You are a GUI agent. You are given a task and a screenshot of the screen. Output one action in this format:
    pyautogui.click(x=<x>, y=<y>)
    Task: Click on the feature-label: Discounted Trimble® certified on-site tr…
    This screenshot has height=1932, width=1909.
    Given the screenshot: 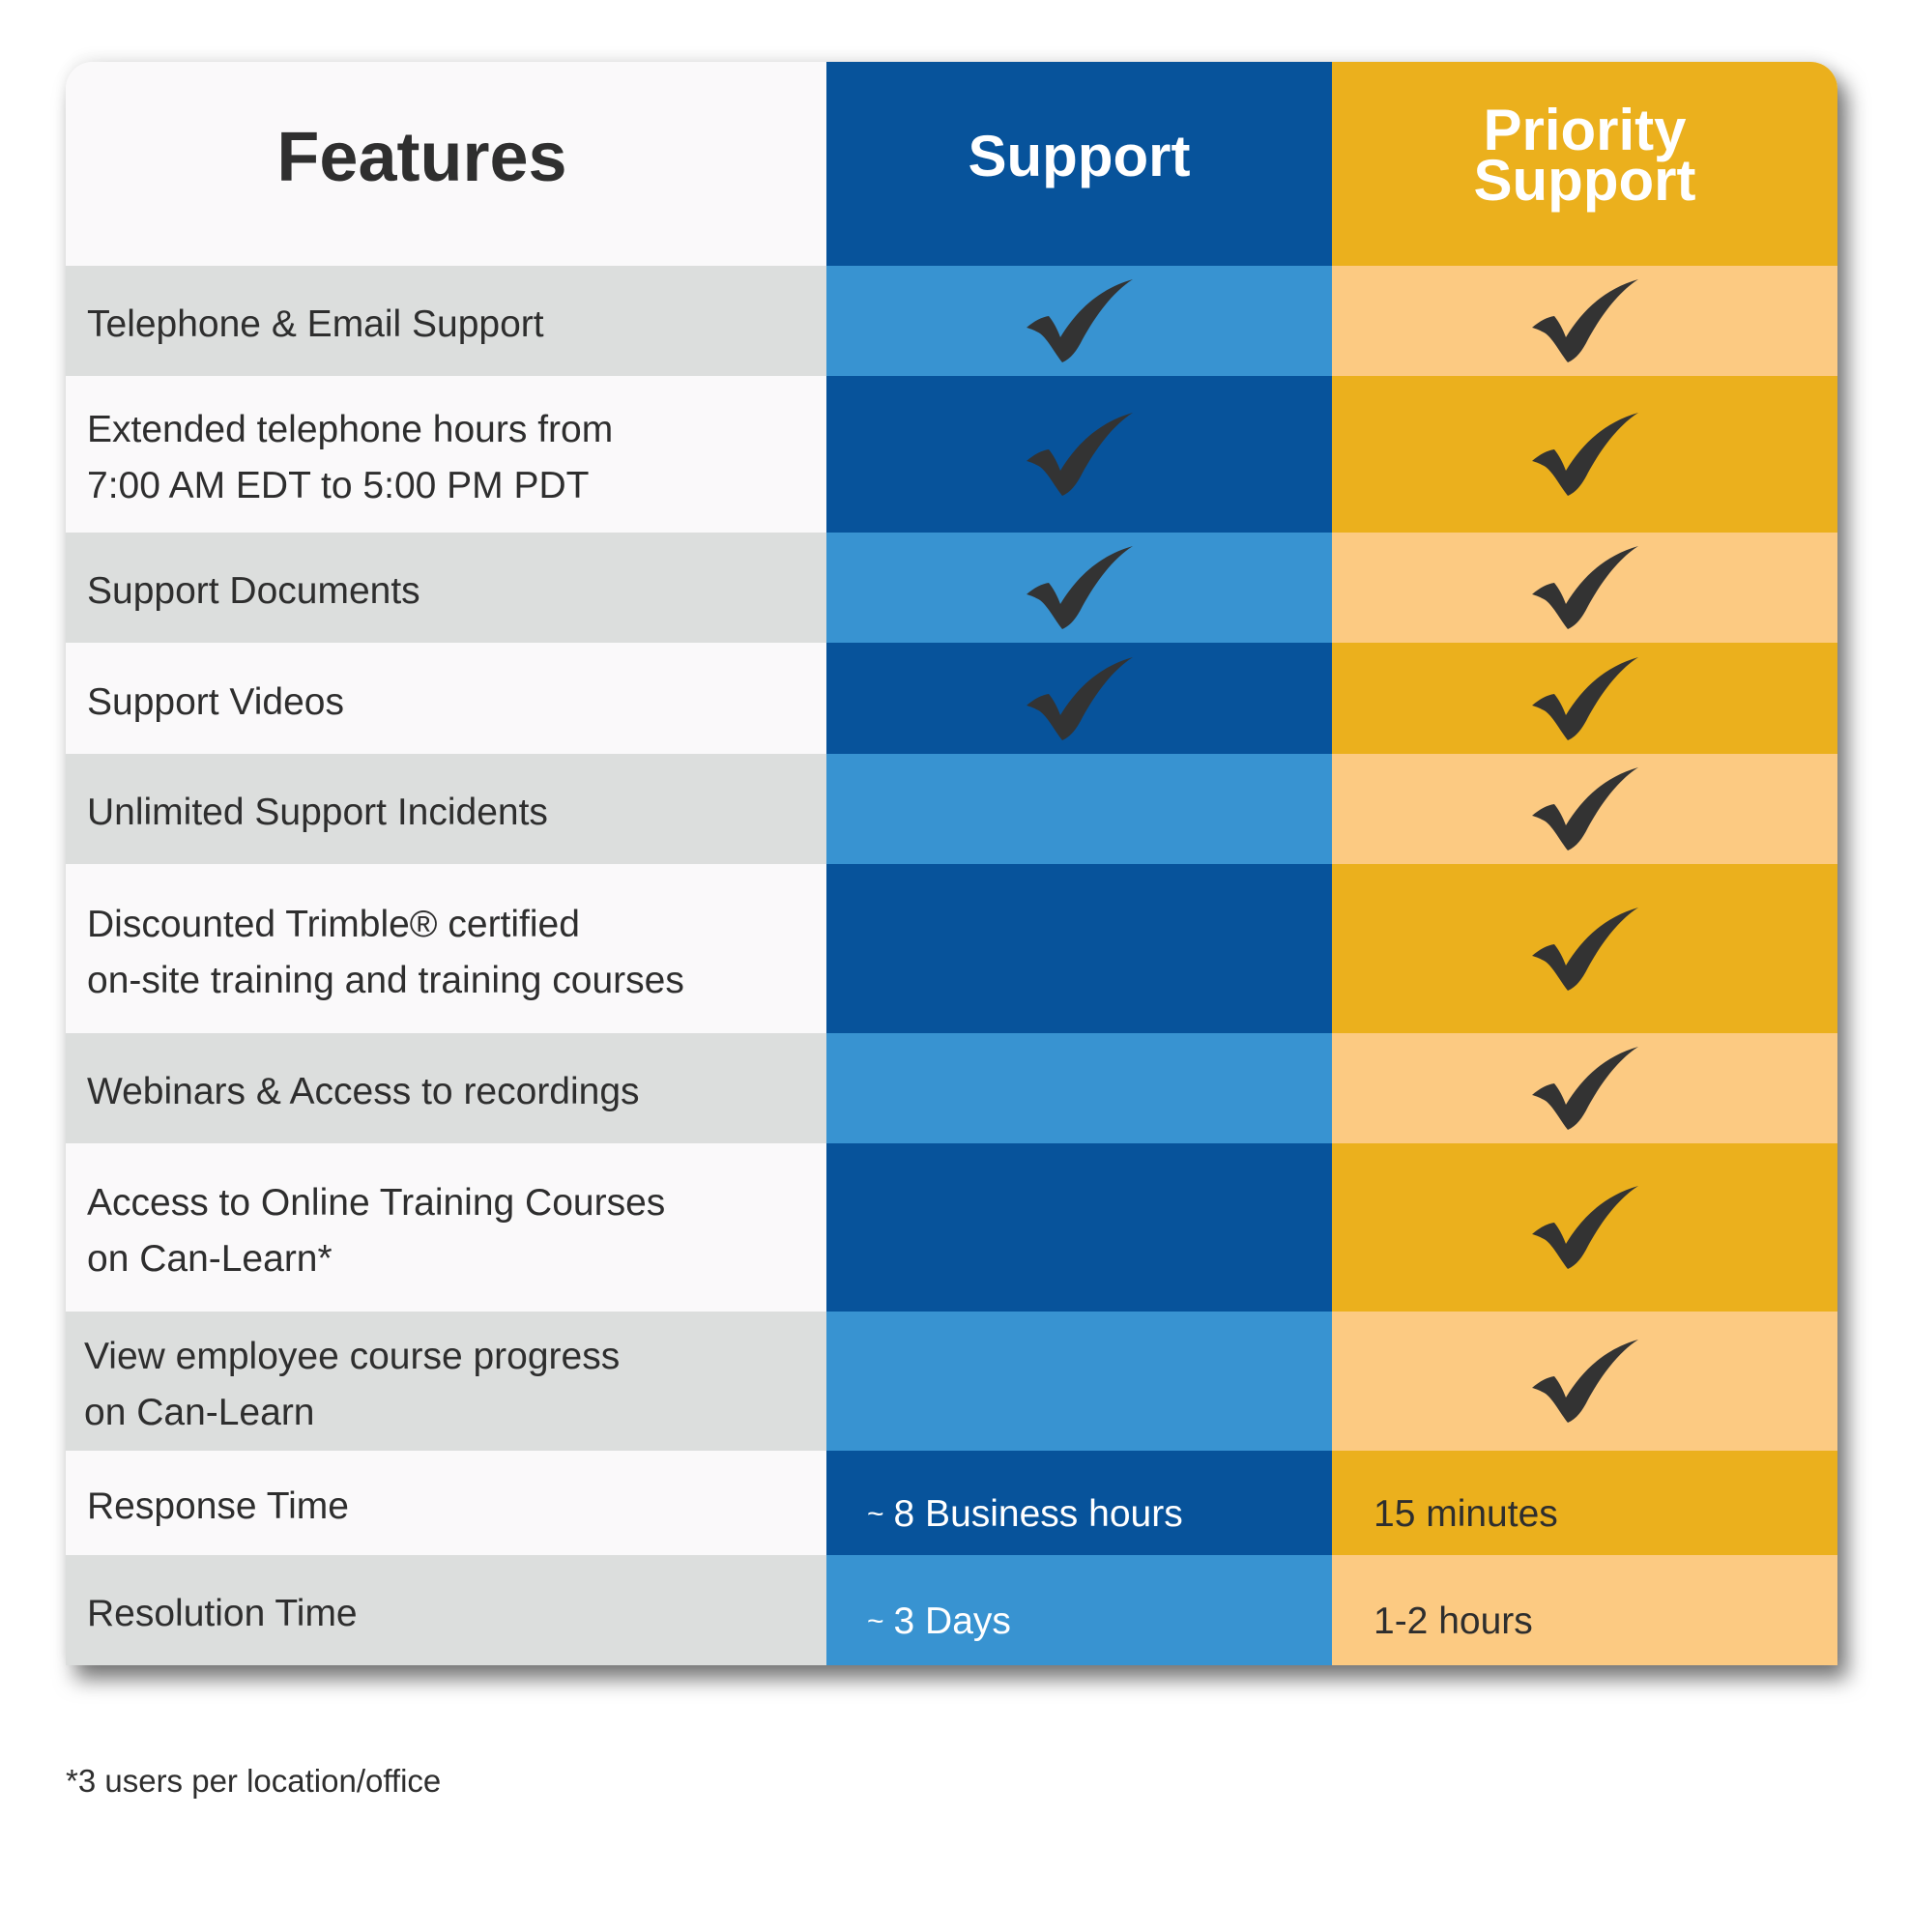 What is the action you would take?
    pyautogui.click(x=386, y=952)
    